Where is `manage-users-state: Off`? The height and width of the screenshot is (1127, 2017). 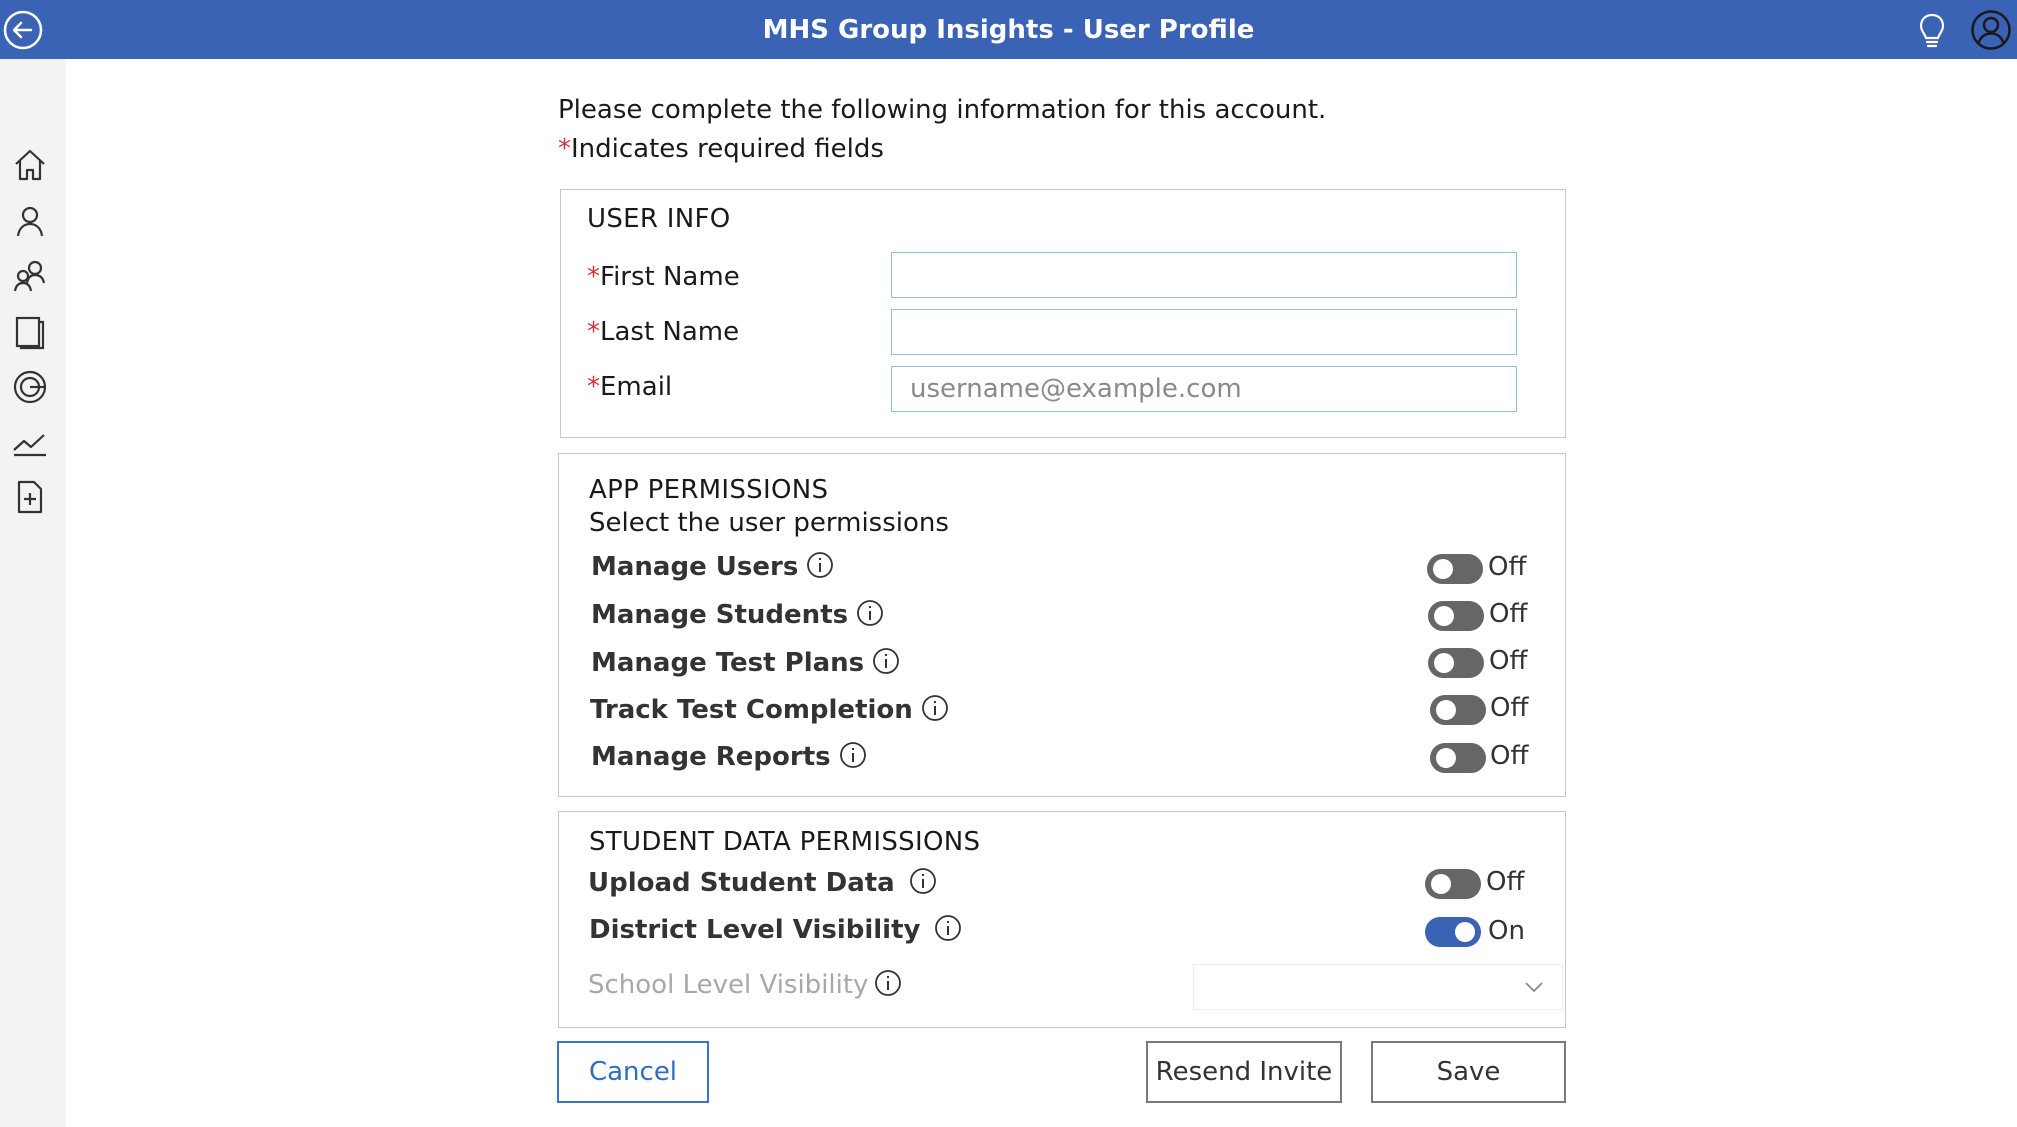
manage-users-state: Off is located at coordinates (1507, 567).